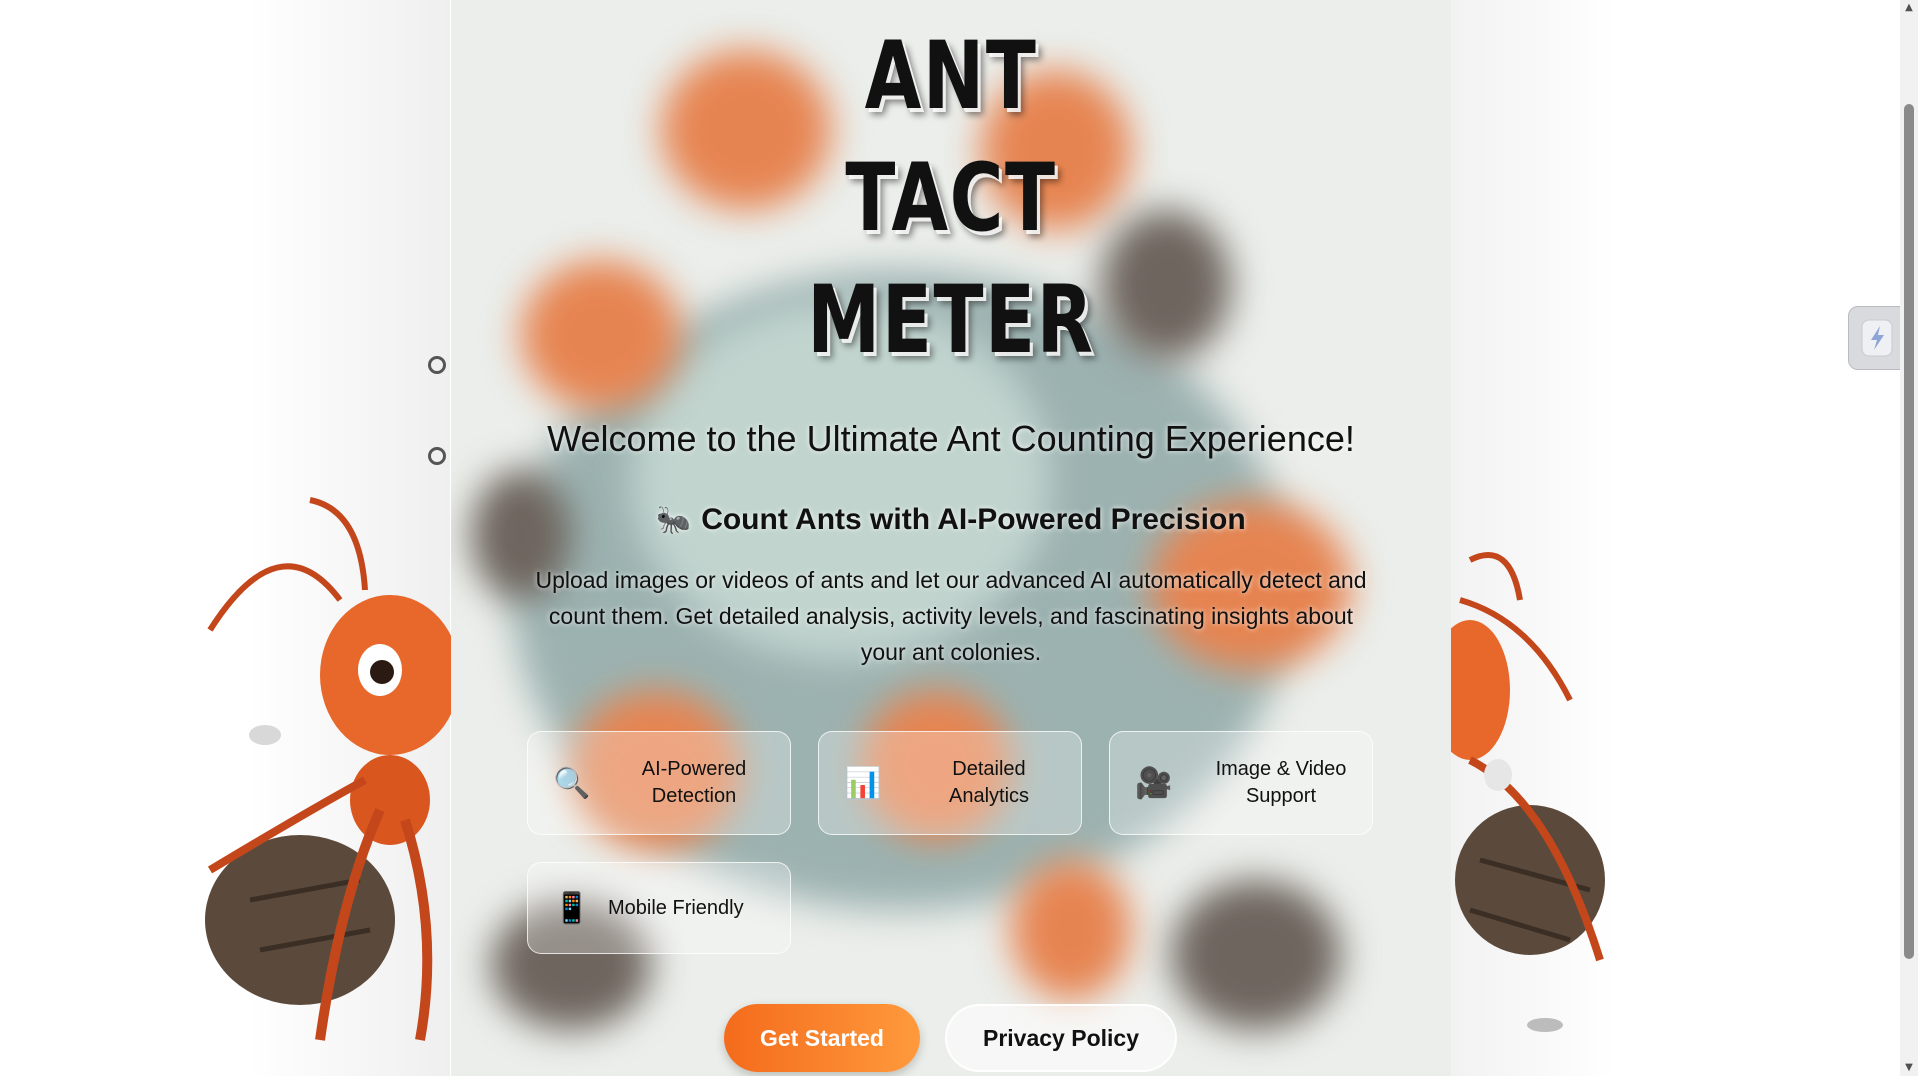  I want to click on subheading: 🐜 Count Ants with AI-Powered Precision, so click(951, 520).